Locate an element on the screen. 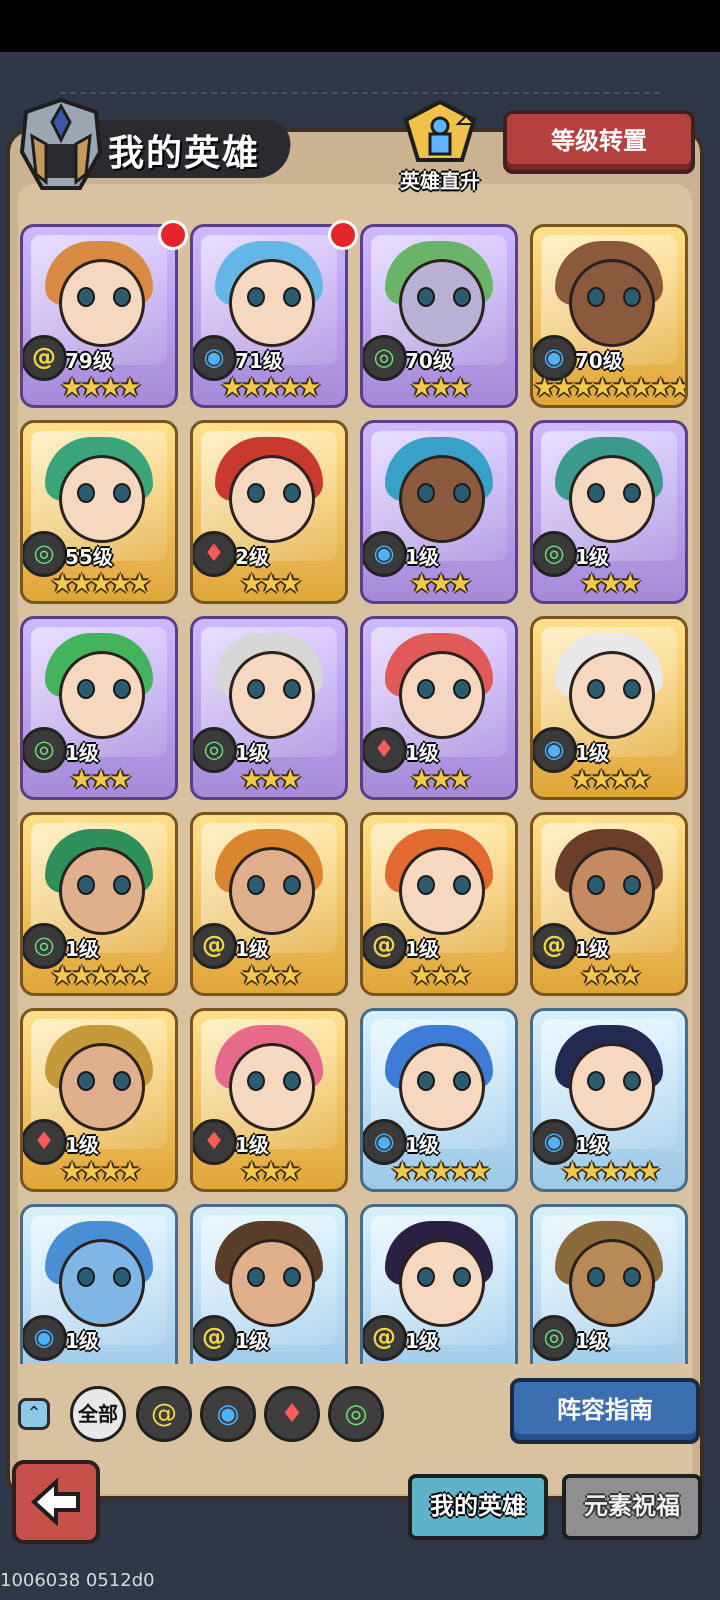  filter-wind: ◎ is located at coordinates (356, 1414).